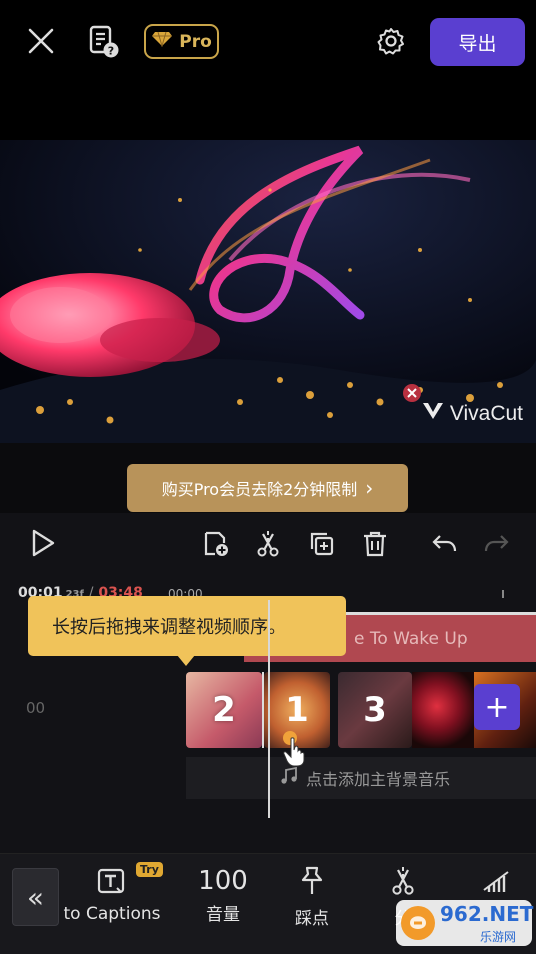  I want to click on track-time-label: 00, so click(36, 708).